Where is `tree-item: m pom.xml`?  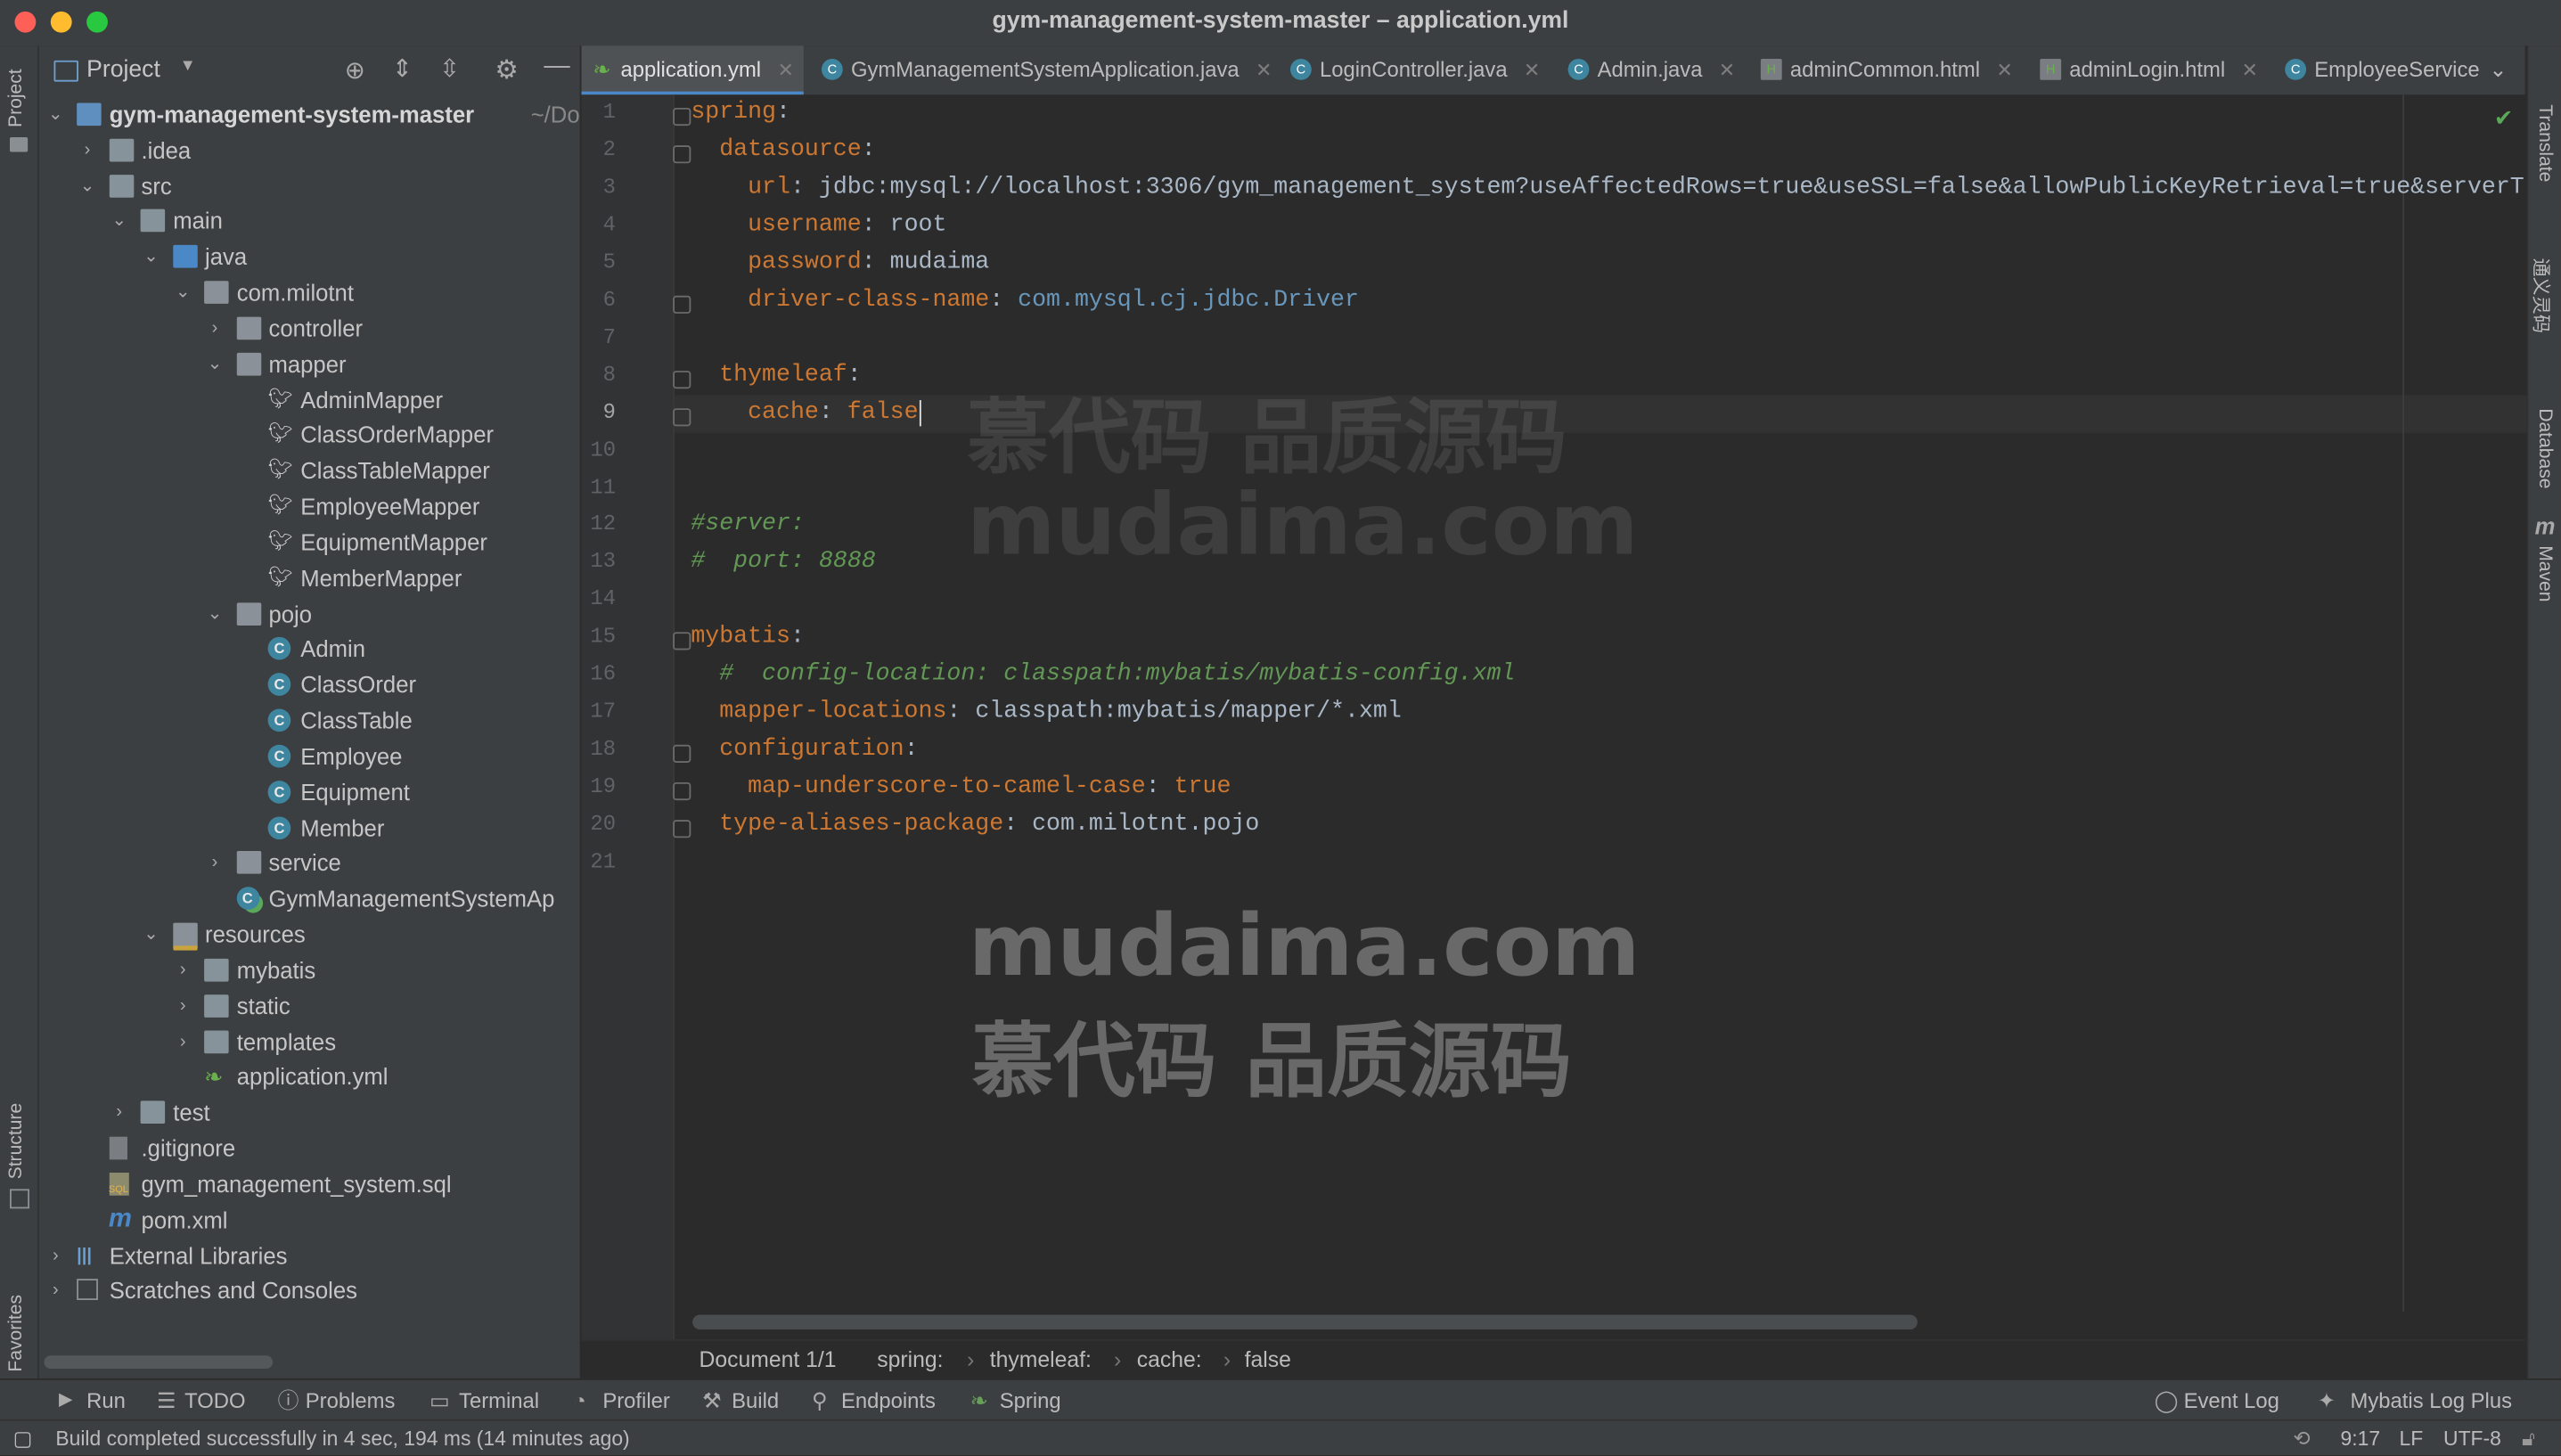
tree-item: m pom.xml is located at coordinates (309, 1219).